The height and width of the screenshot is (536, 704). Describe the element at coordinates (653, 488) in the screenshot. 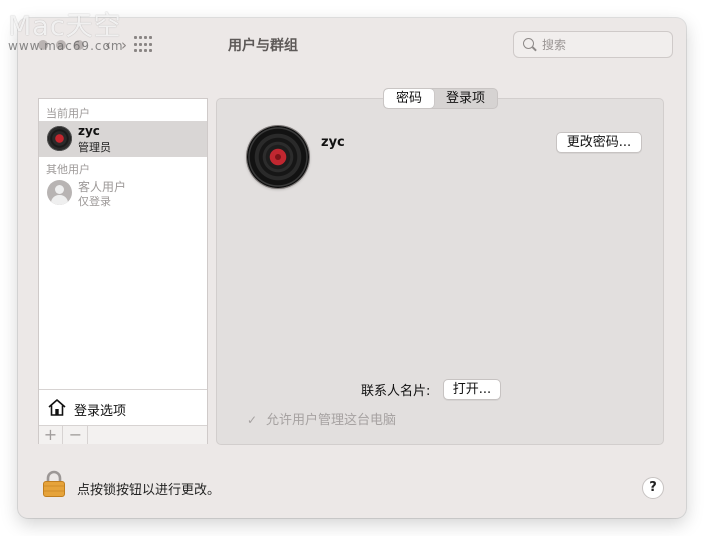

I see `help-button: ?` at that location.